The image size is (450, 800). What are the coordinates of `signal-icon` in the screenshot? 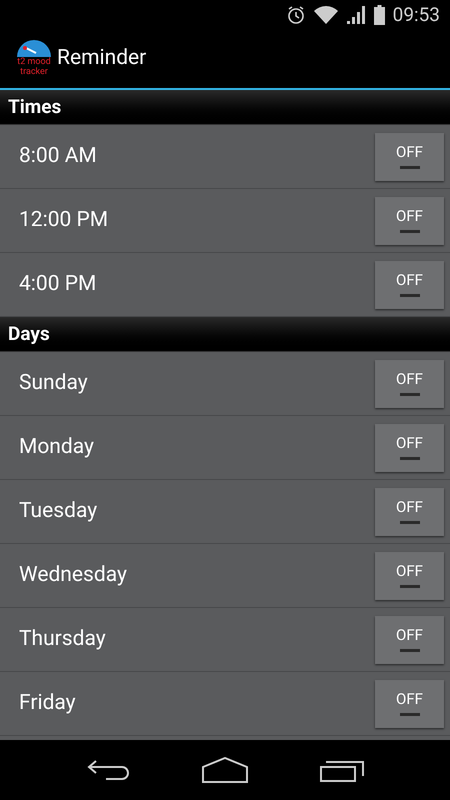 It's located at (356, 15).